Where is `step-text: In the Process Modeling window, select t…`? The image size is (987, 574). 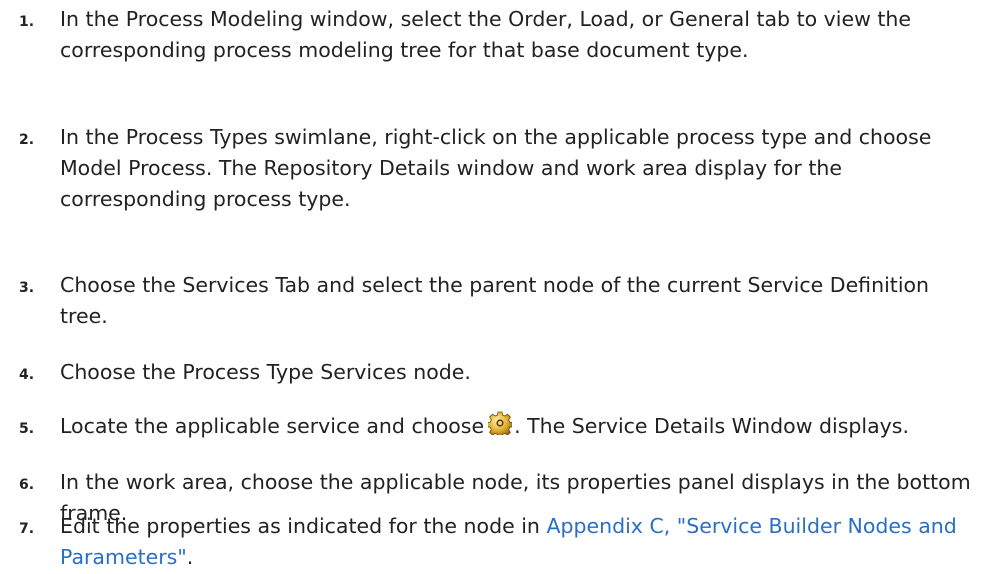 step-text: In the Process Modeling window, select t… is located at coordinates (486, 34).